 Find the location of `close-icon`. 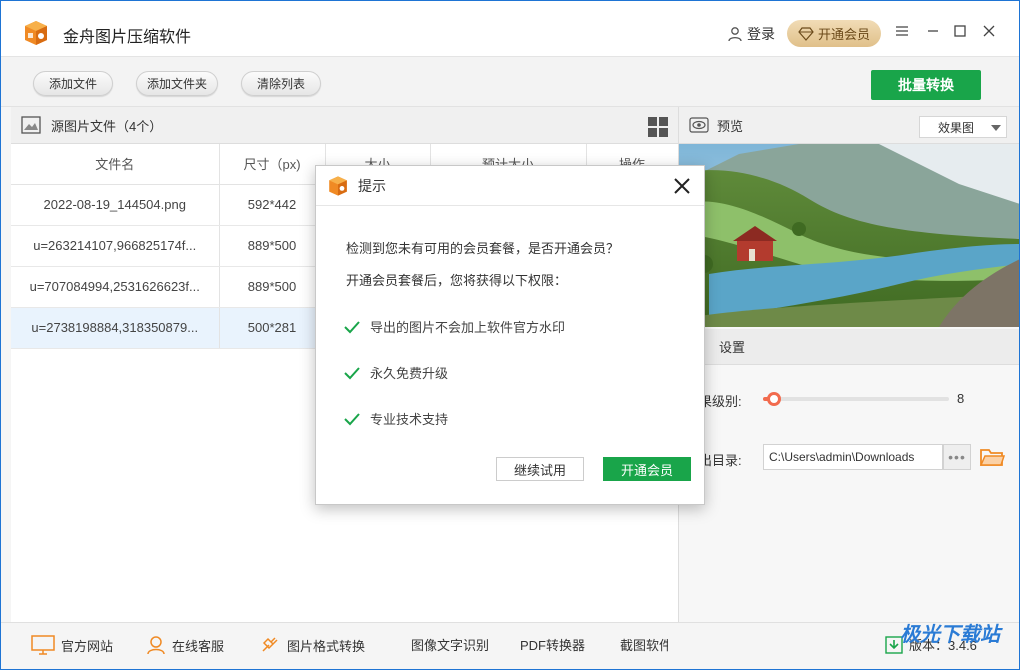

close-icon is located at coordinates (682, 186).